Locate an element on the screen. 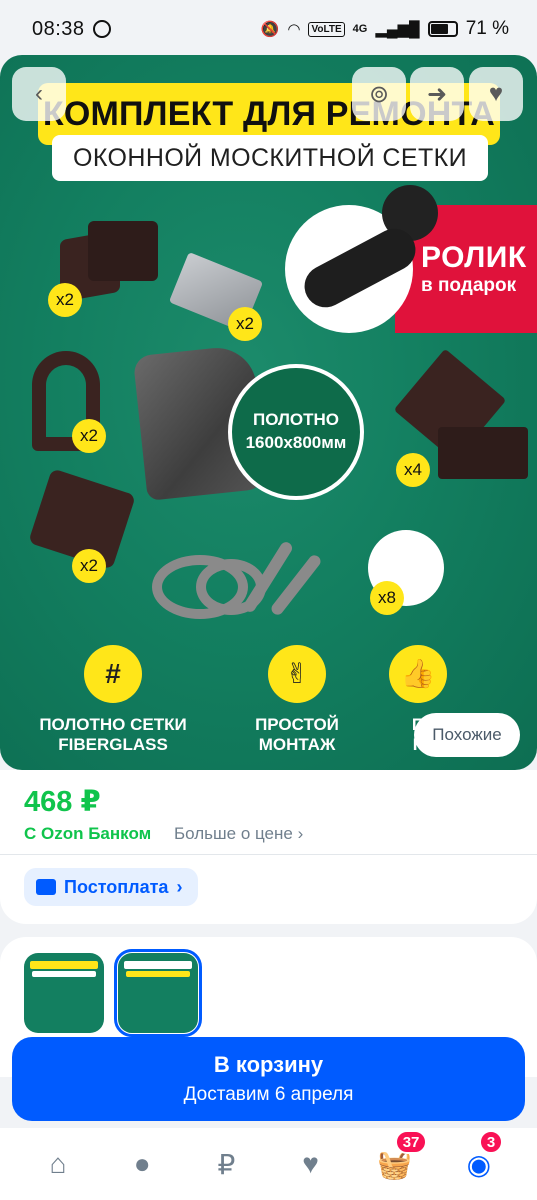 This screenshot has height=1200, width=537. battery-percent: 71 % is located at coordinates (487, 28).